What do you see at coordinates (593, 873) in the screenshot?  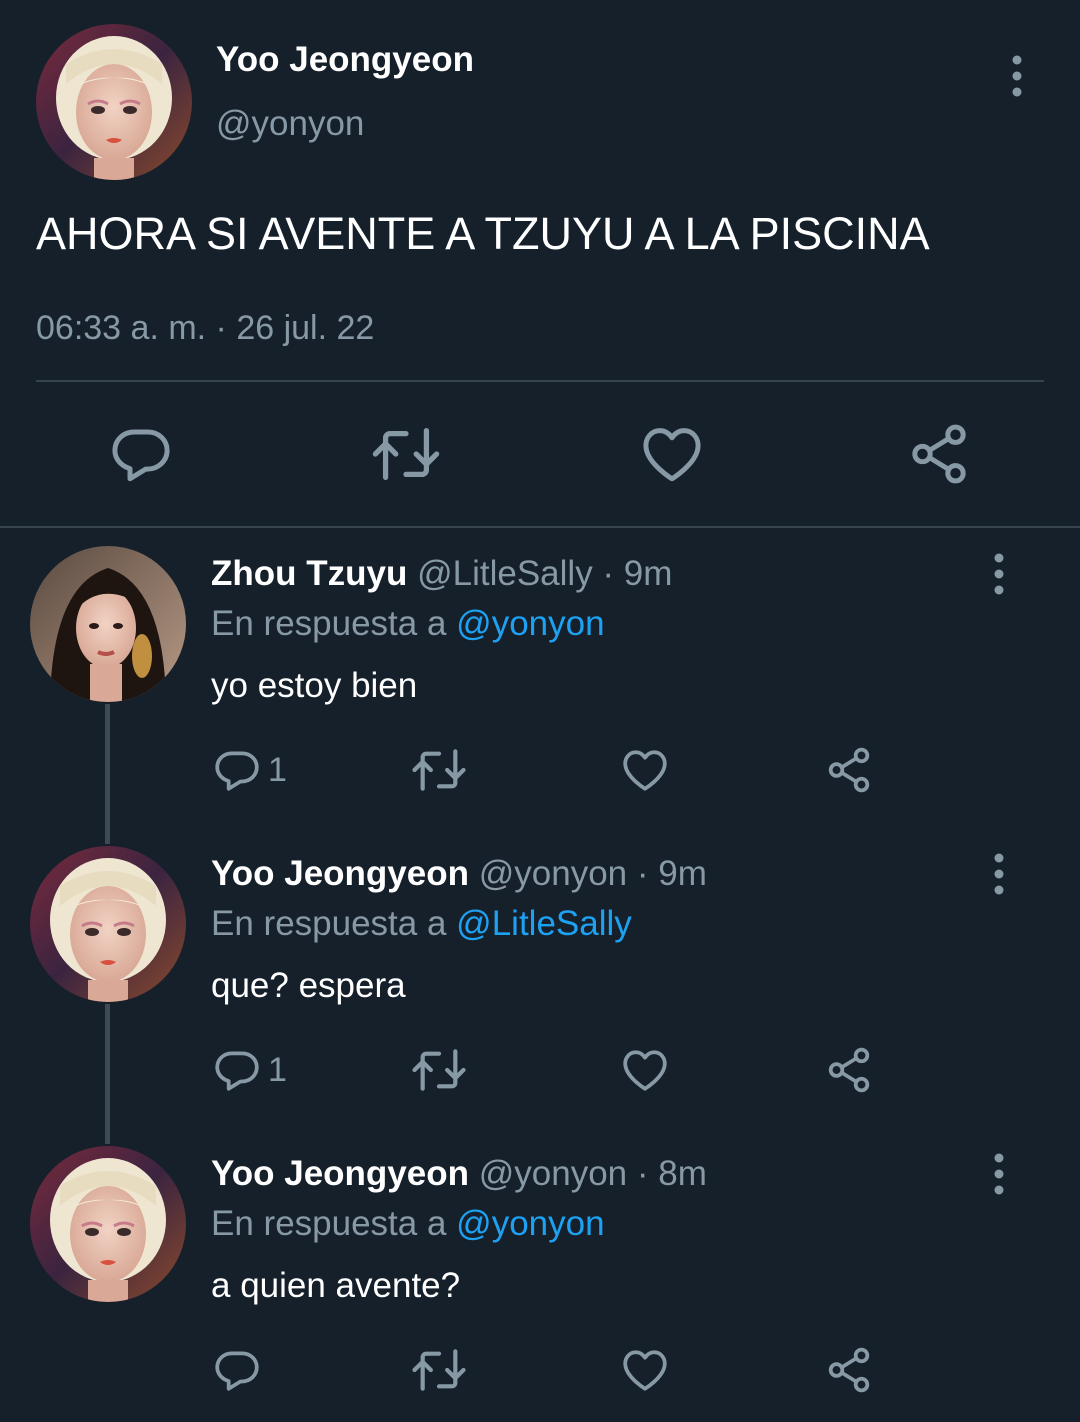 I see `author-handle-time: @yonyon · 9m` at bounding box center [593, 873].